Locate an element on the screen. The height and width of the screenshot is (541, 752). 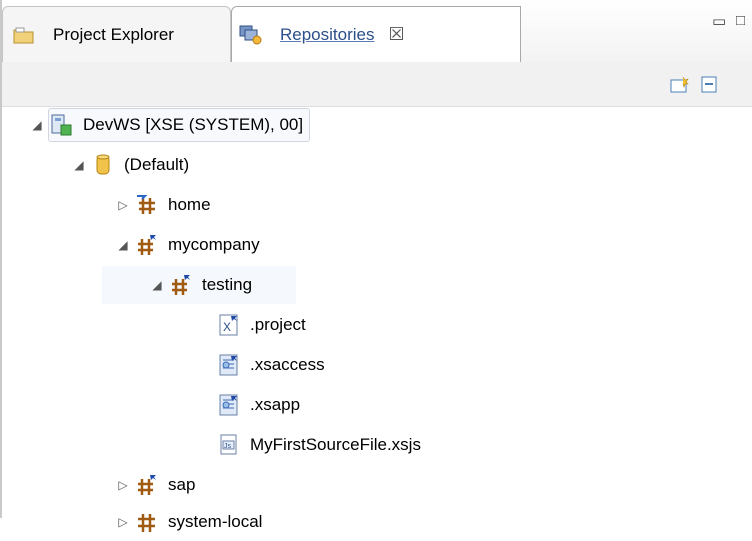
tree-item-system-local: ▷ system-local is located at coordinates (187, 522).